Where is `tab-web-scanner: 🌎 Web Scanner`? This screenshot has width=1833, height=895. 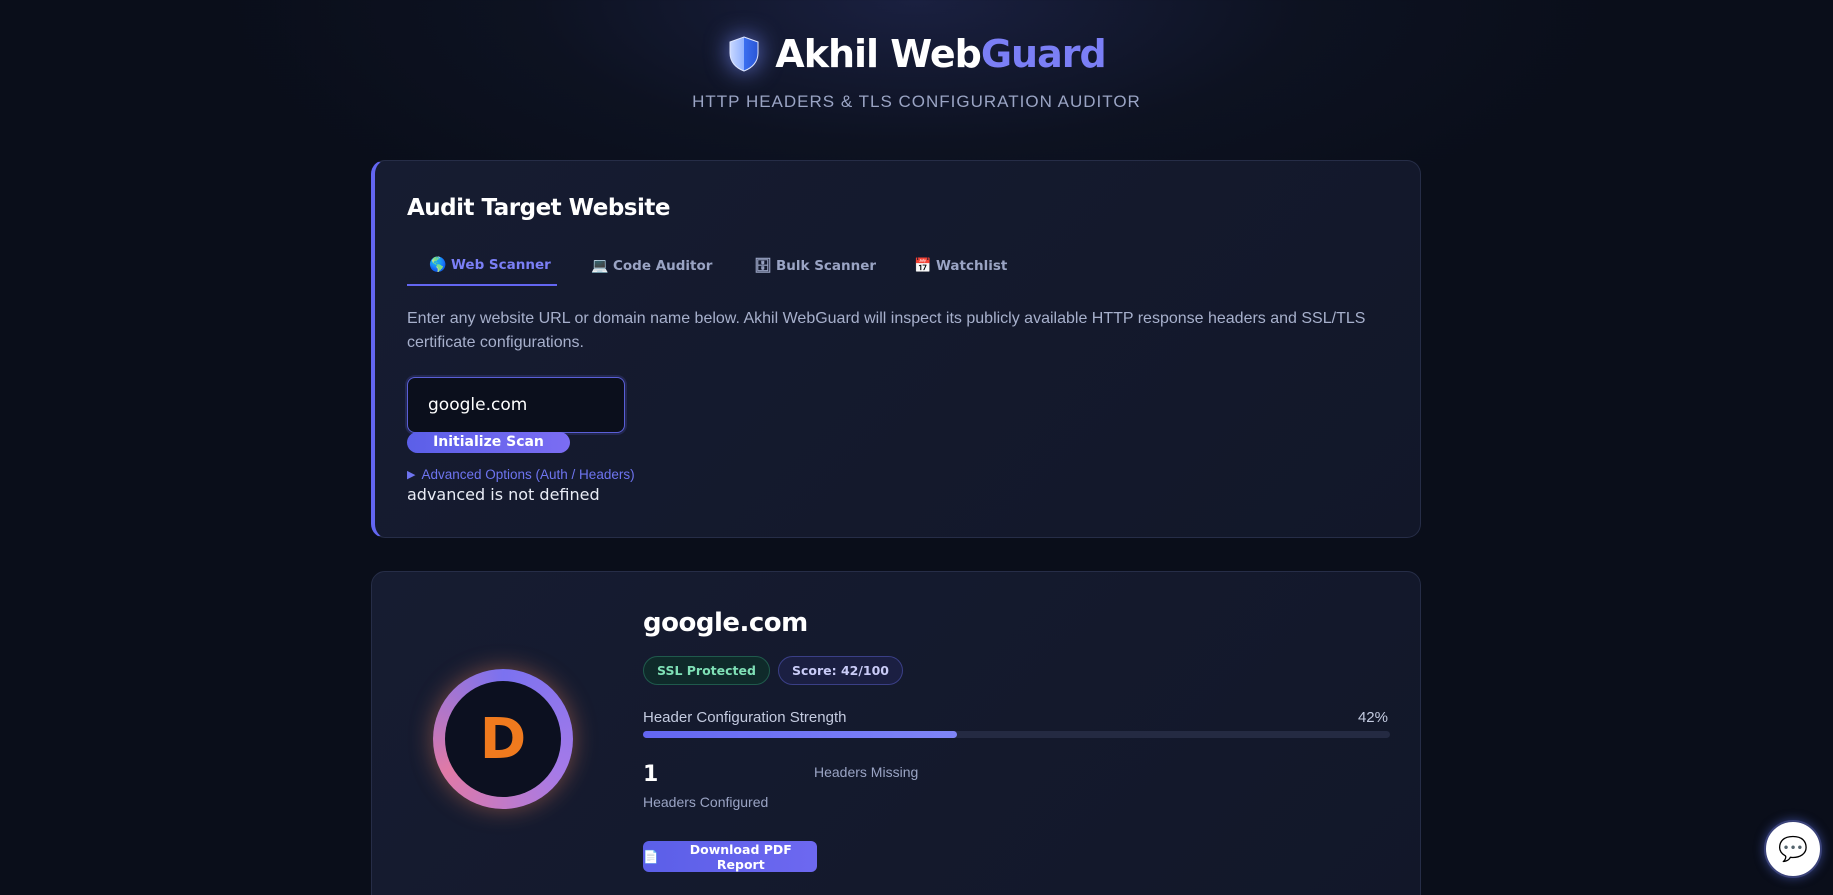 tab-web-scanner: 🌎 Web Scanner is located at coordinates (482, 266).